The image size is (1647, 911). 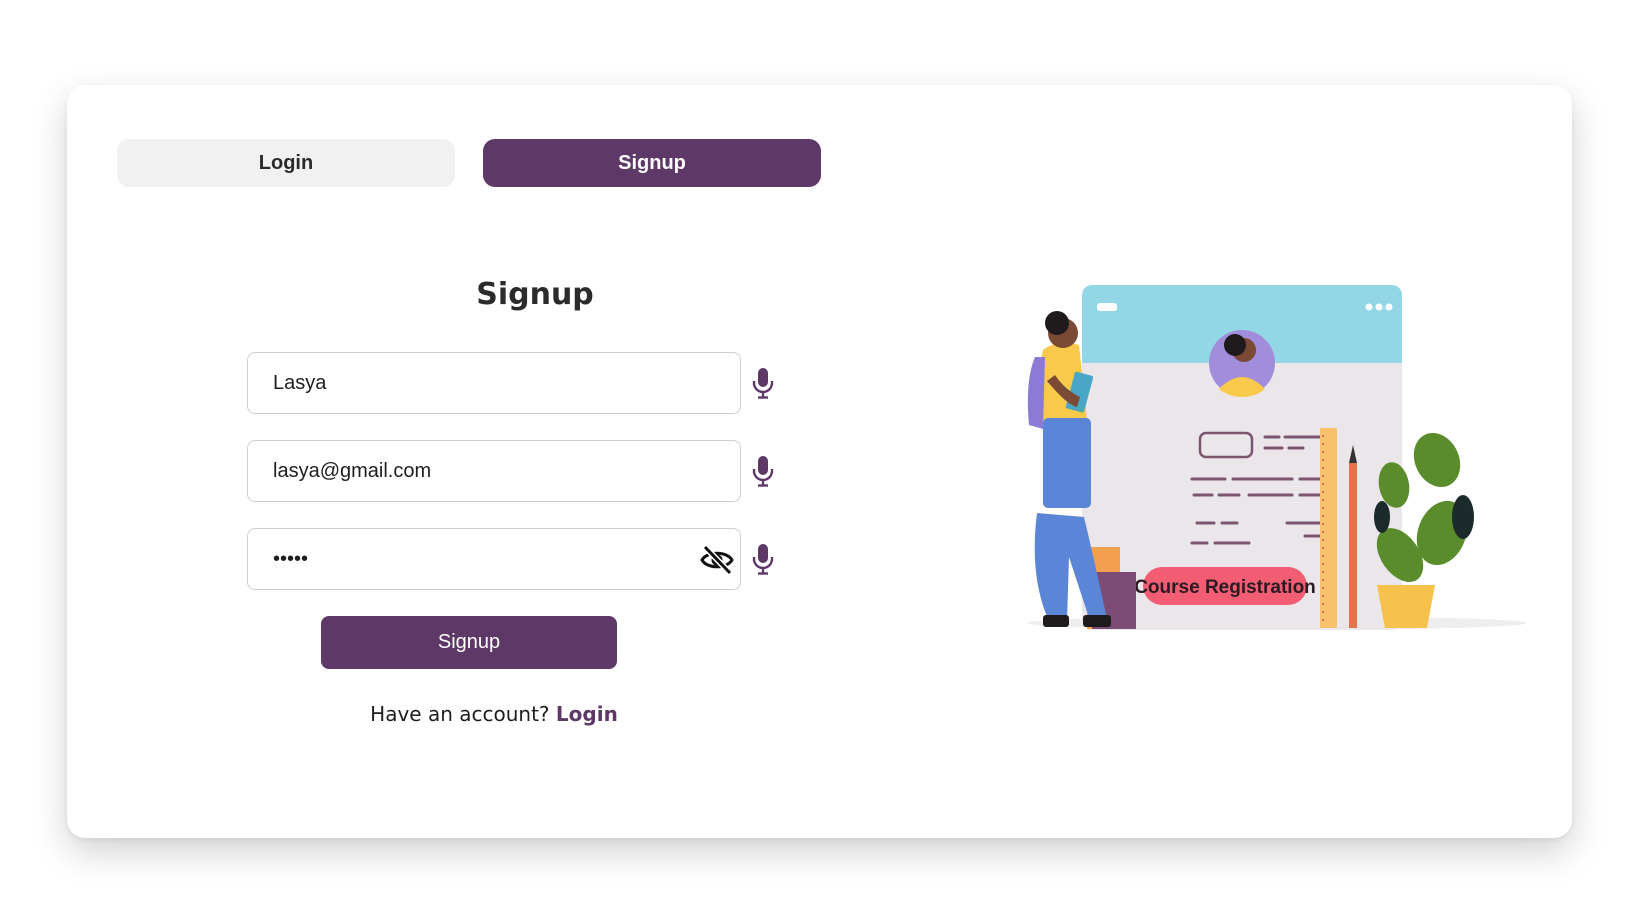 I want to click on login-link: Login, so click(x=587, y=714).